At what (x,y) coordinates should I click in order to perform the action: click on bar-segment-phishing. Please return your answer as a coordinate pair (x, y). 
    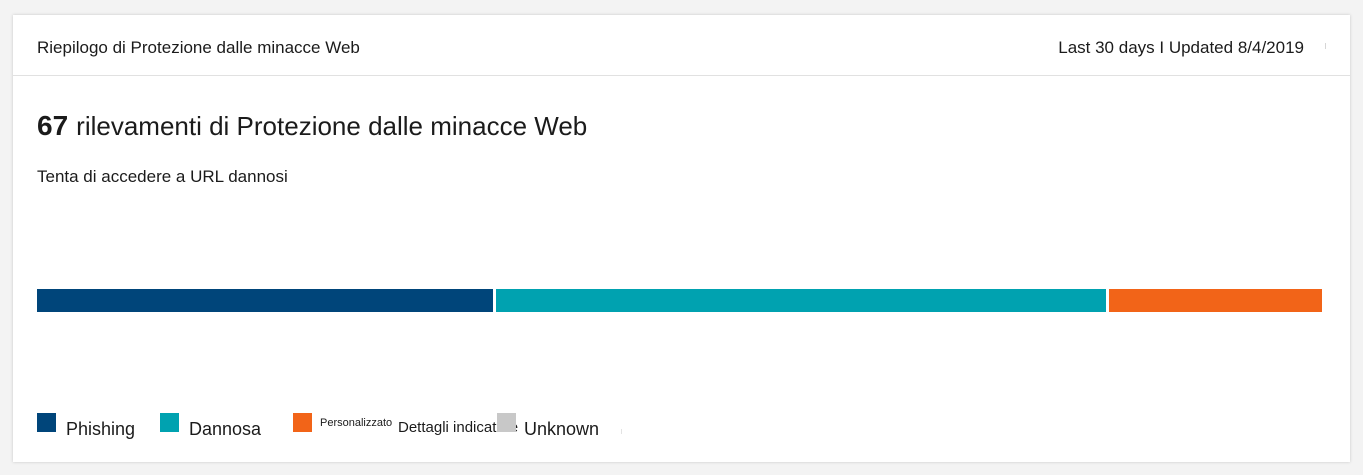
    Looking at the image, I should click on (265, 300).